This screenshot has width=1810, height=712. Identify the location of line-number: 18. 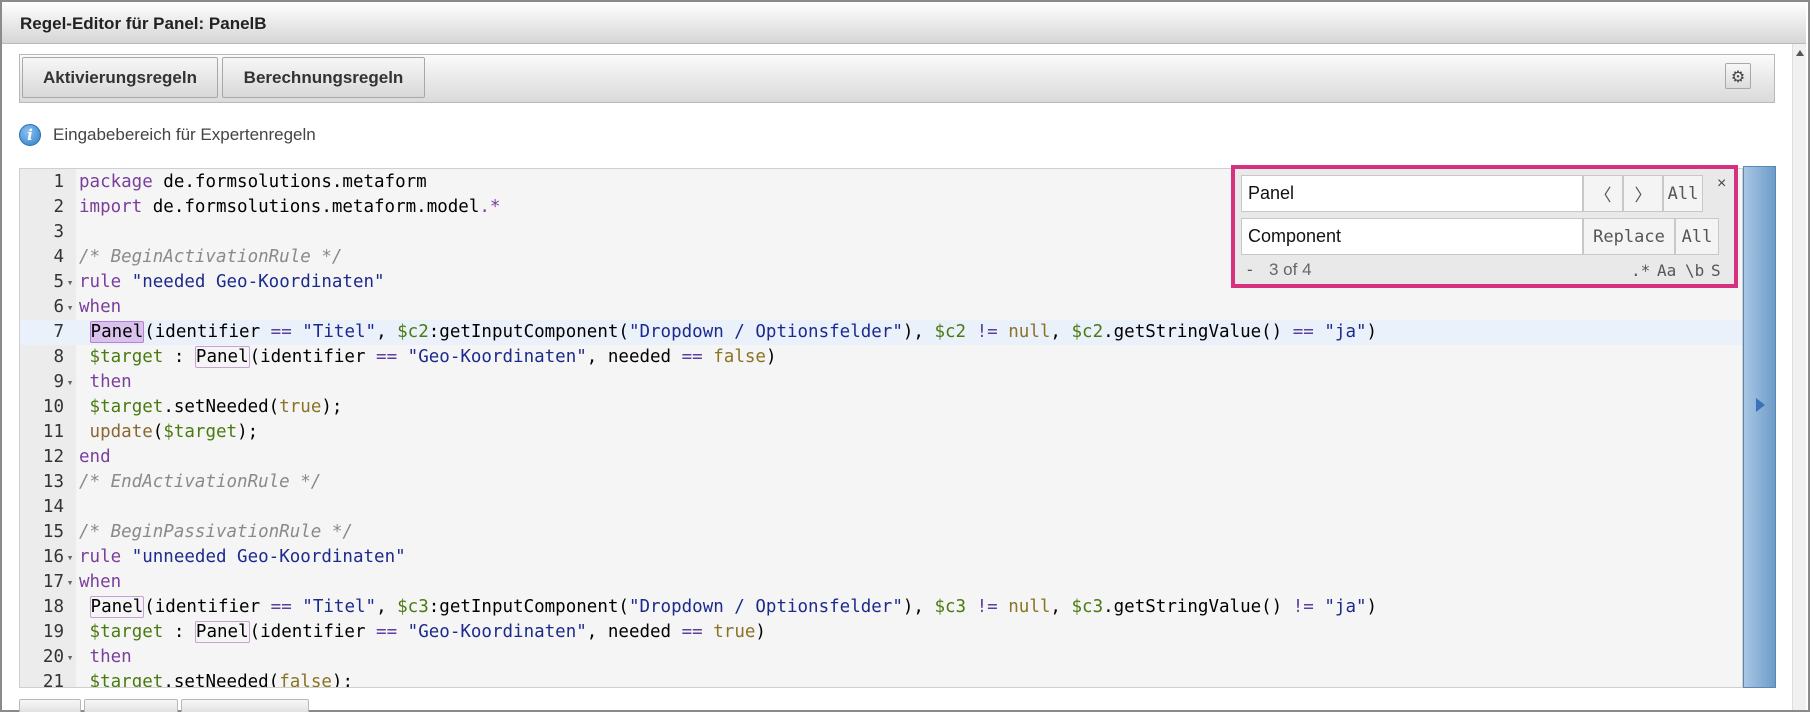
(53, 607).